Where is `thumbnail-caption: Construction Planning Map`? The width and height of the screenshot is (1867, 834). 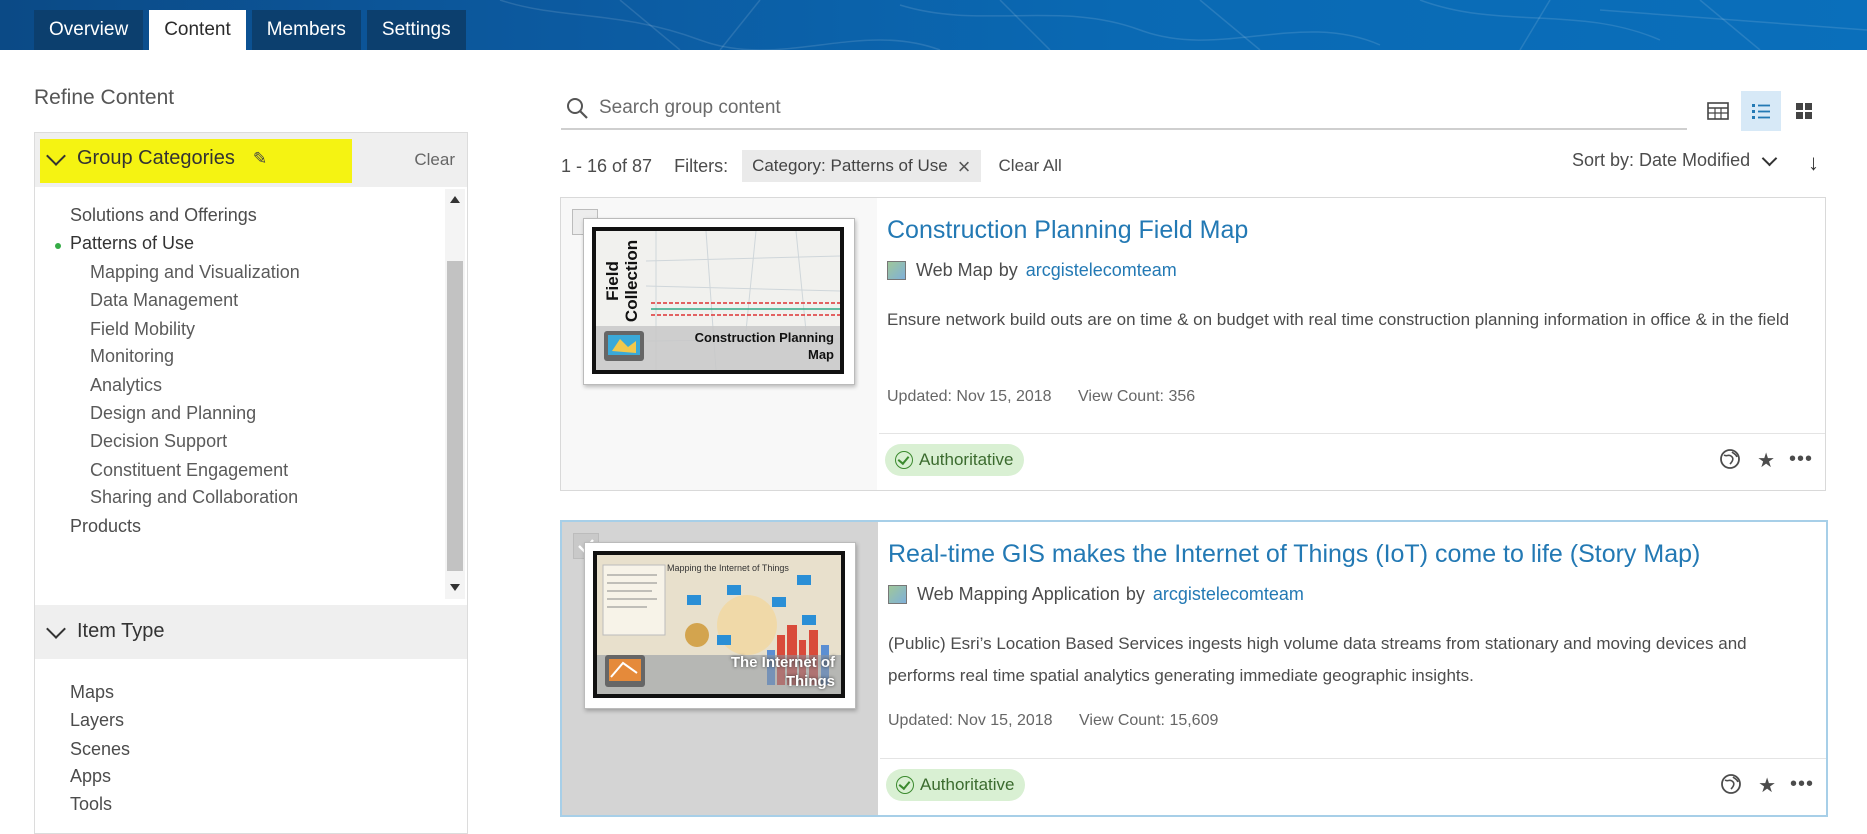 thumbnail-caption: Construction Planning Map is located at coordinates (764, 346).